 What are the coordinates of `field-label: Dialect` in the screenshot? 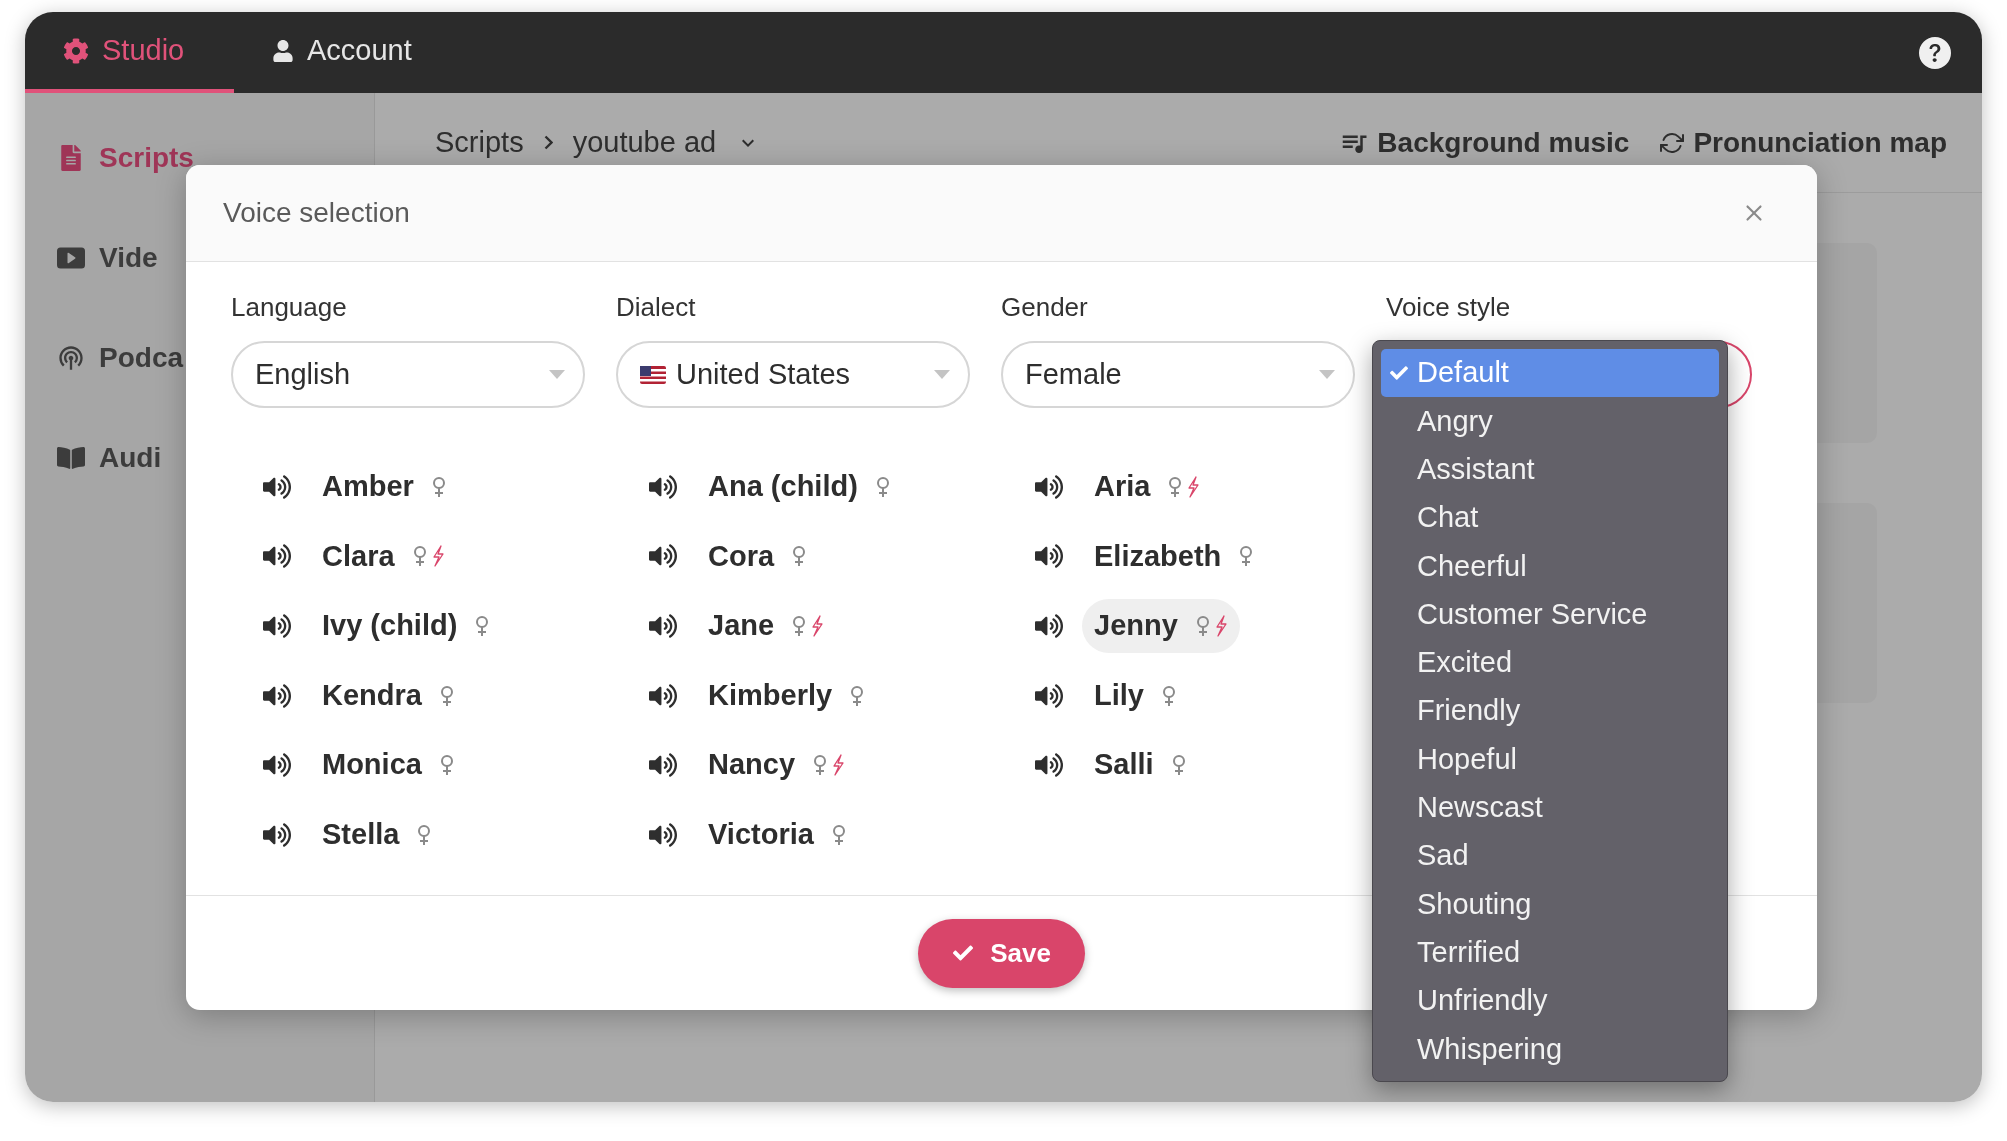 It's located at (656, 307).